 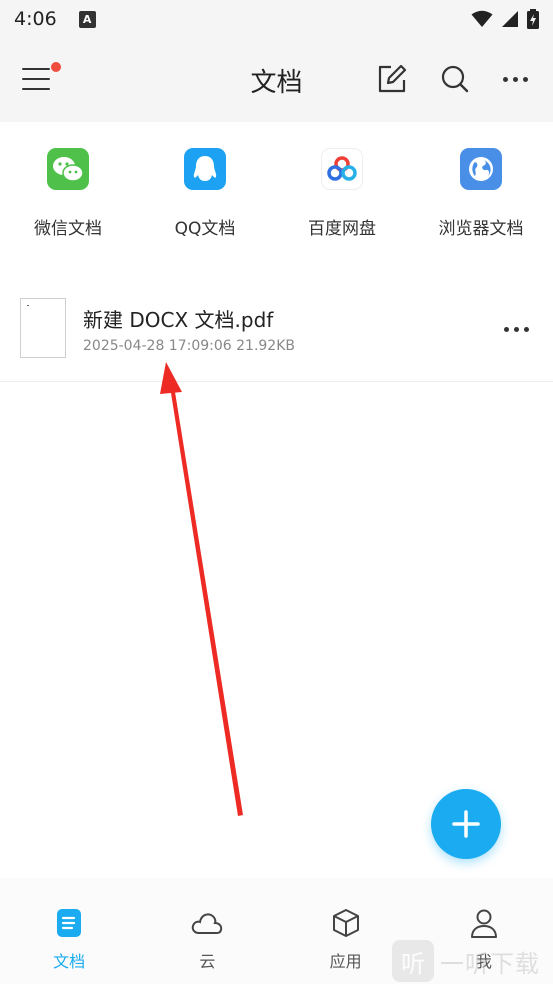 What do you see at coordinates (483, 961) in the screenshot?
I see `nav-label: 我` at bounding box center [483, 961].